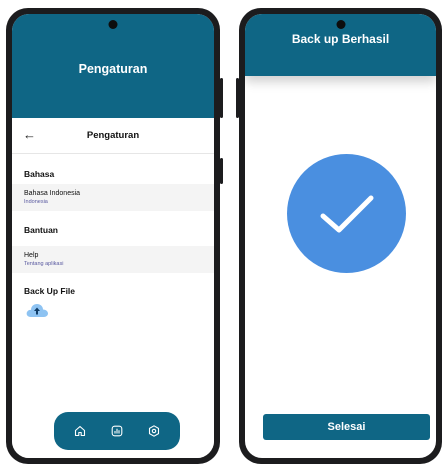 The height and width of the screenshot is (467, 446). What do you see at coordinates (346, 427) in the screenshot?
I see `done-button: Selesai` at bounding box center [346, 427].